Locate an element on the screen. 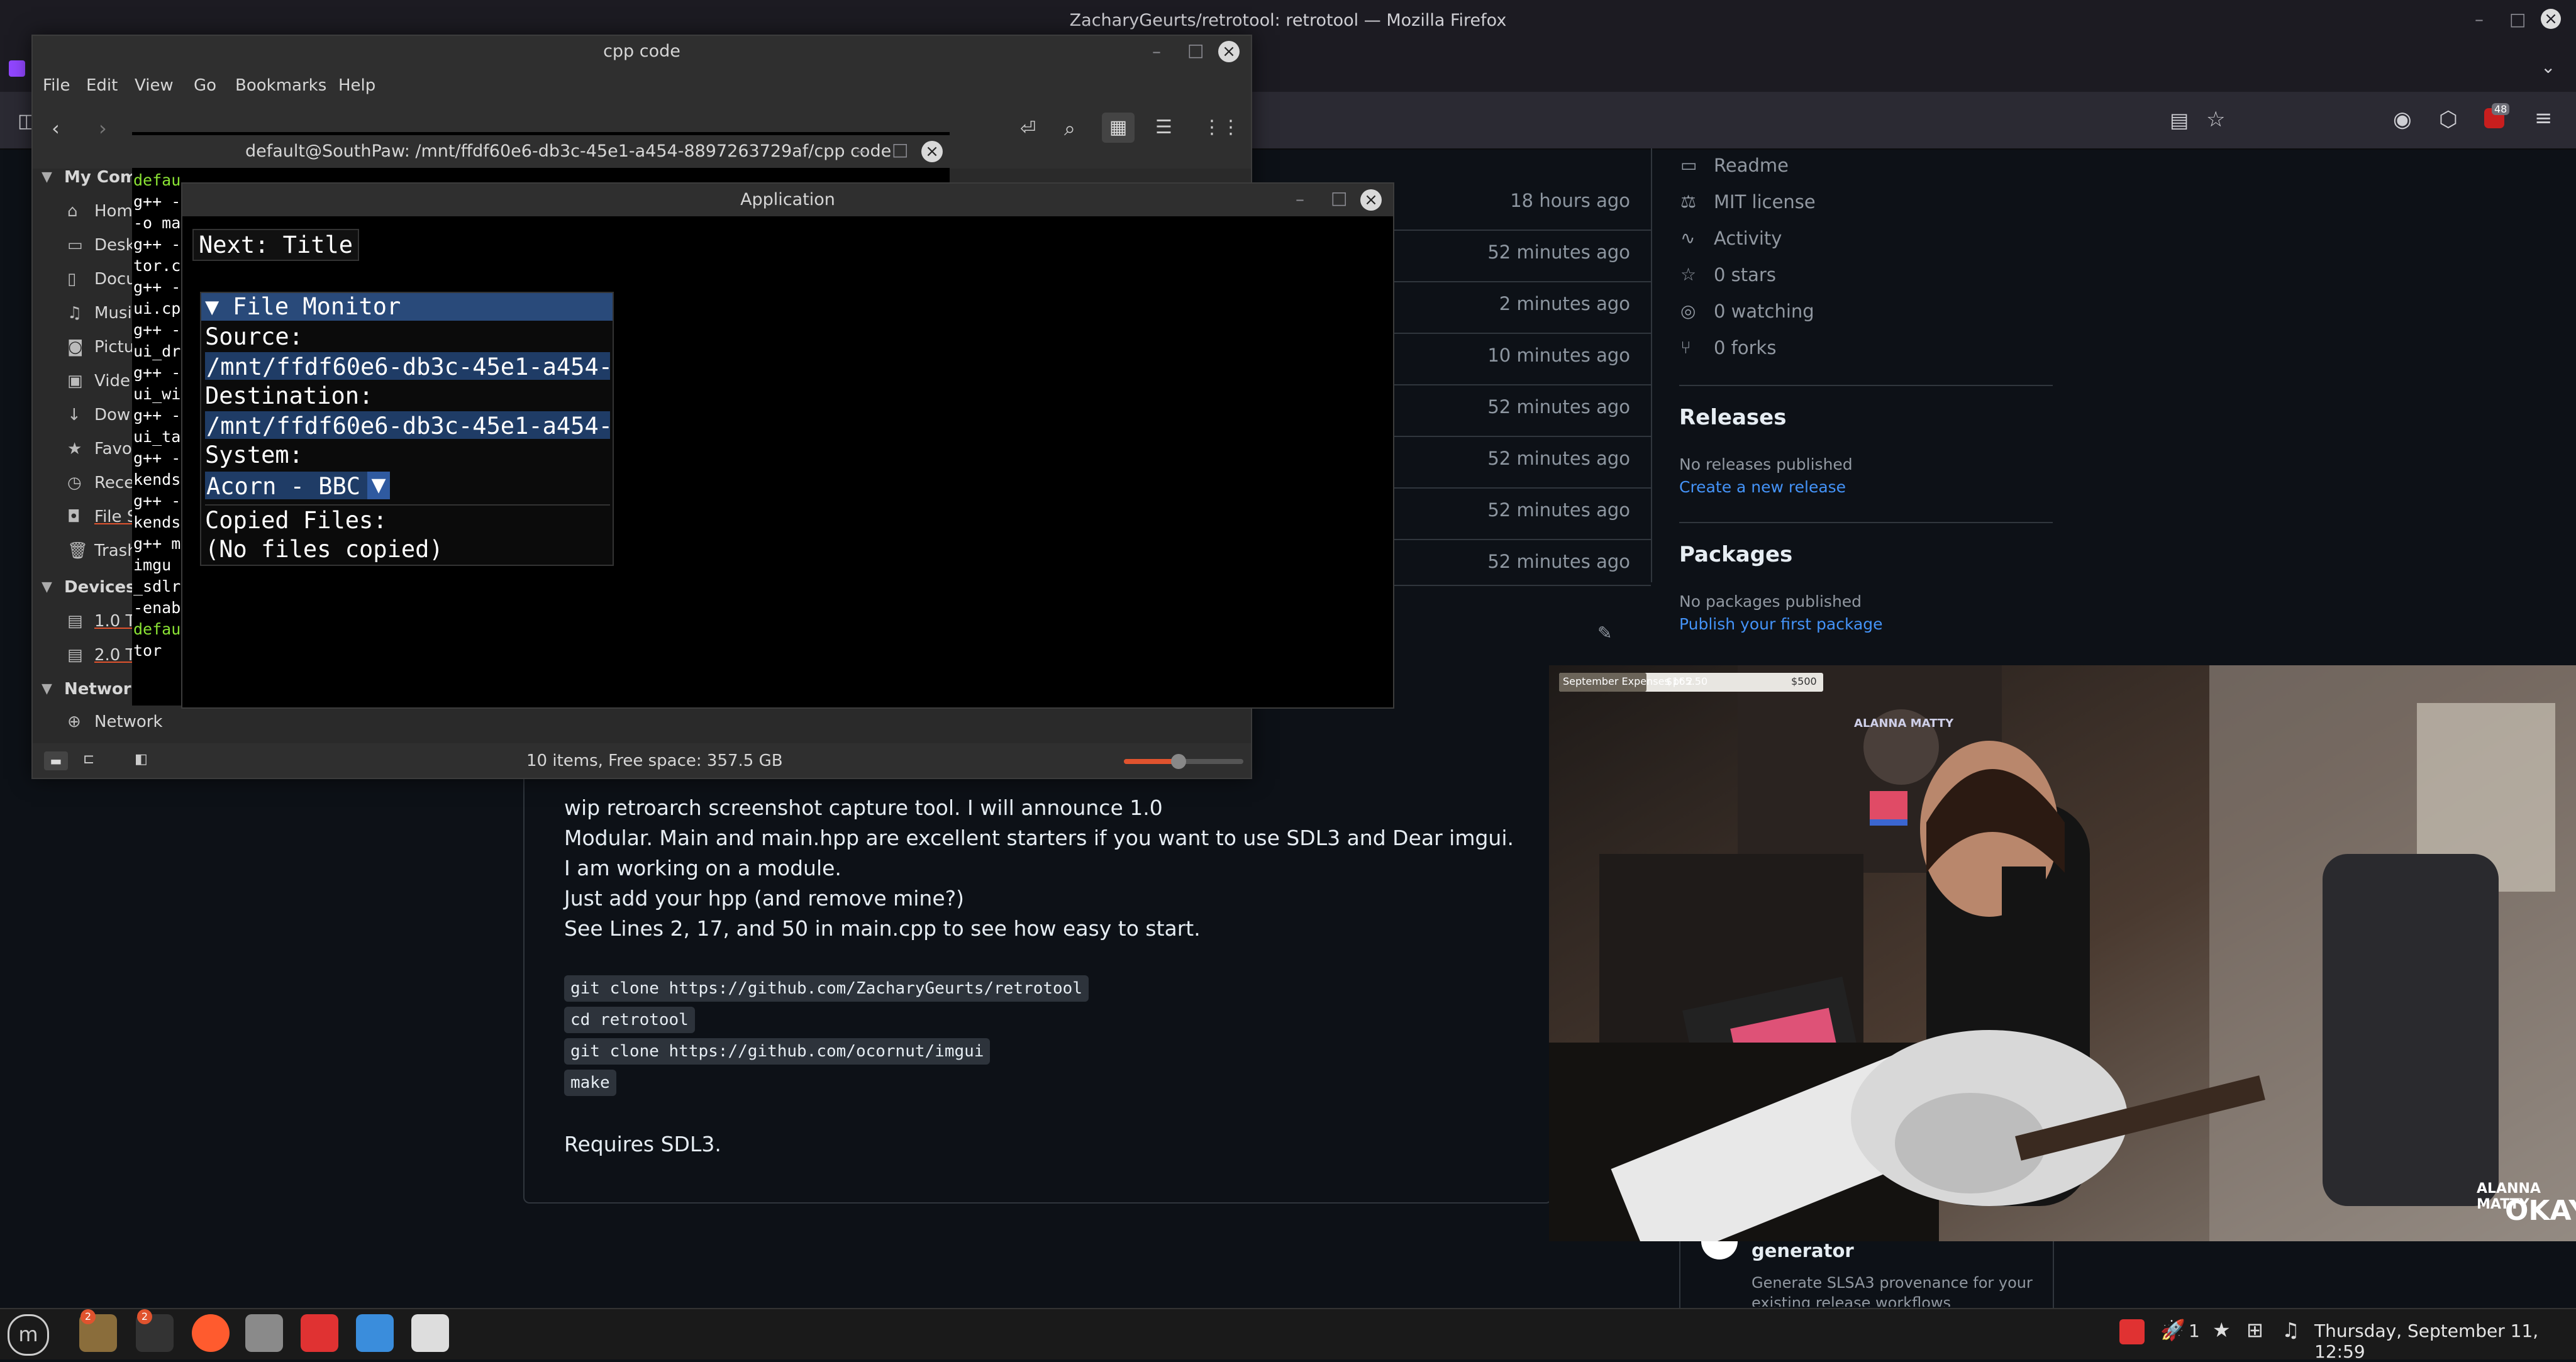 This screenshot has height=1362, width=2576. copied-files-value: (No files copied) is located at coordinates (324, 549).